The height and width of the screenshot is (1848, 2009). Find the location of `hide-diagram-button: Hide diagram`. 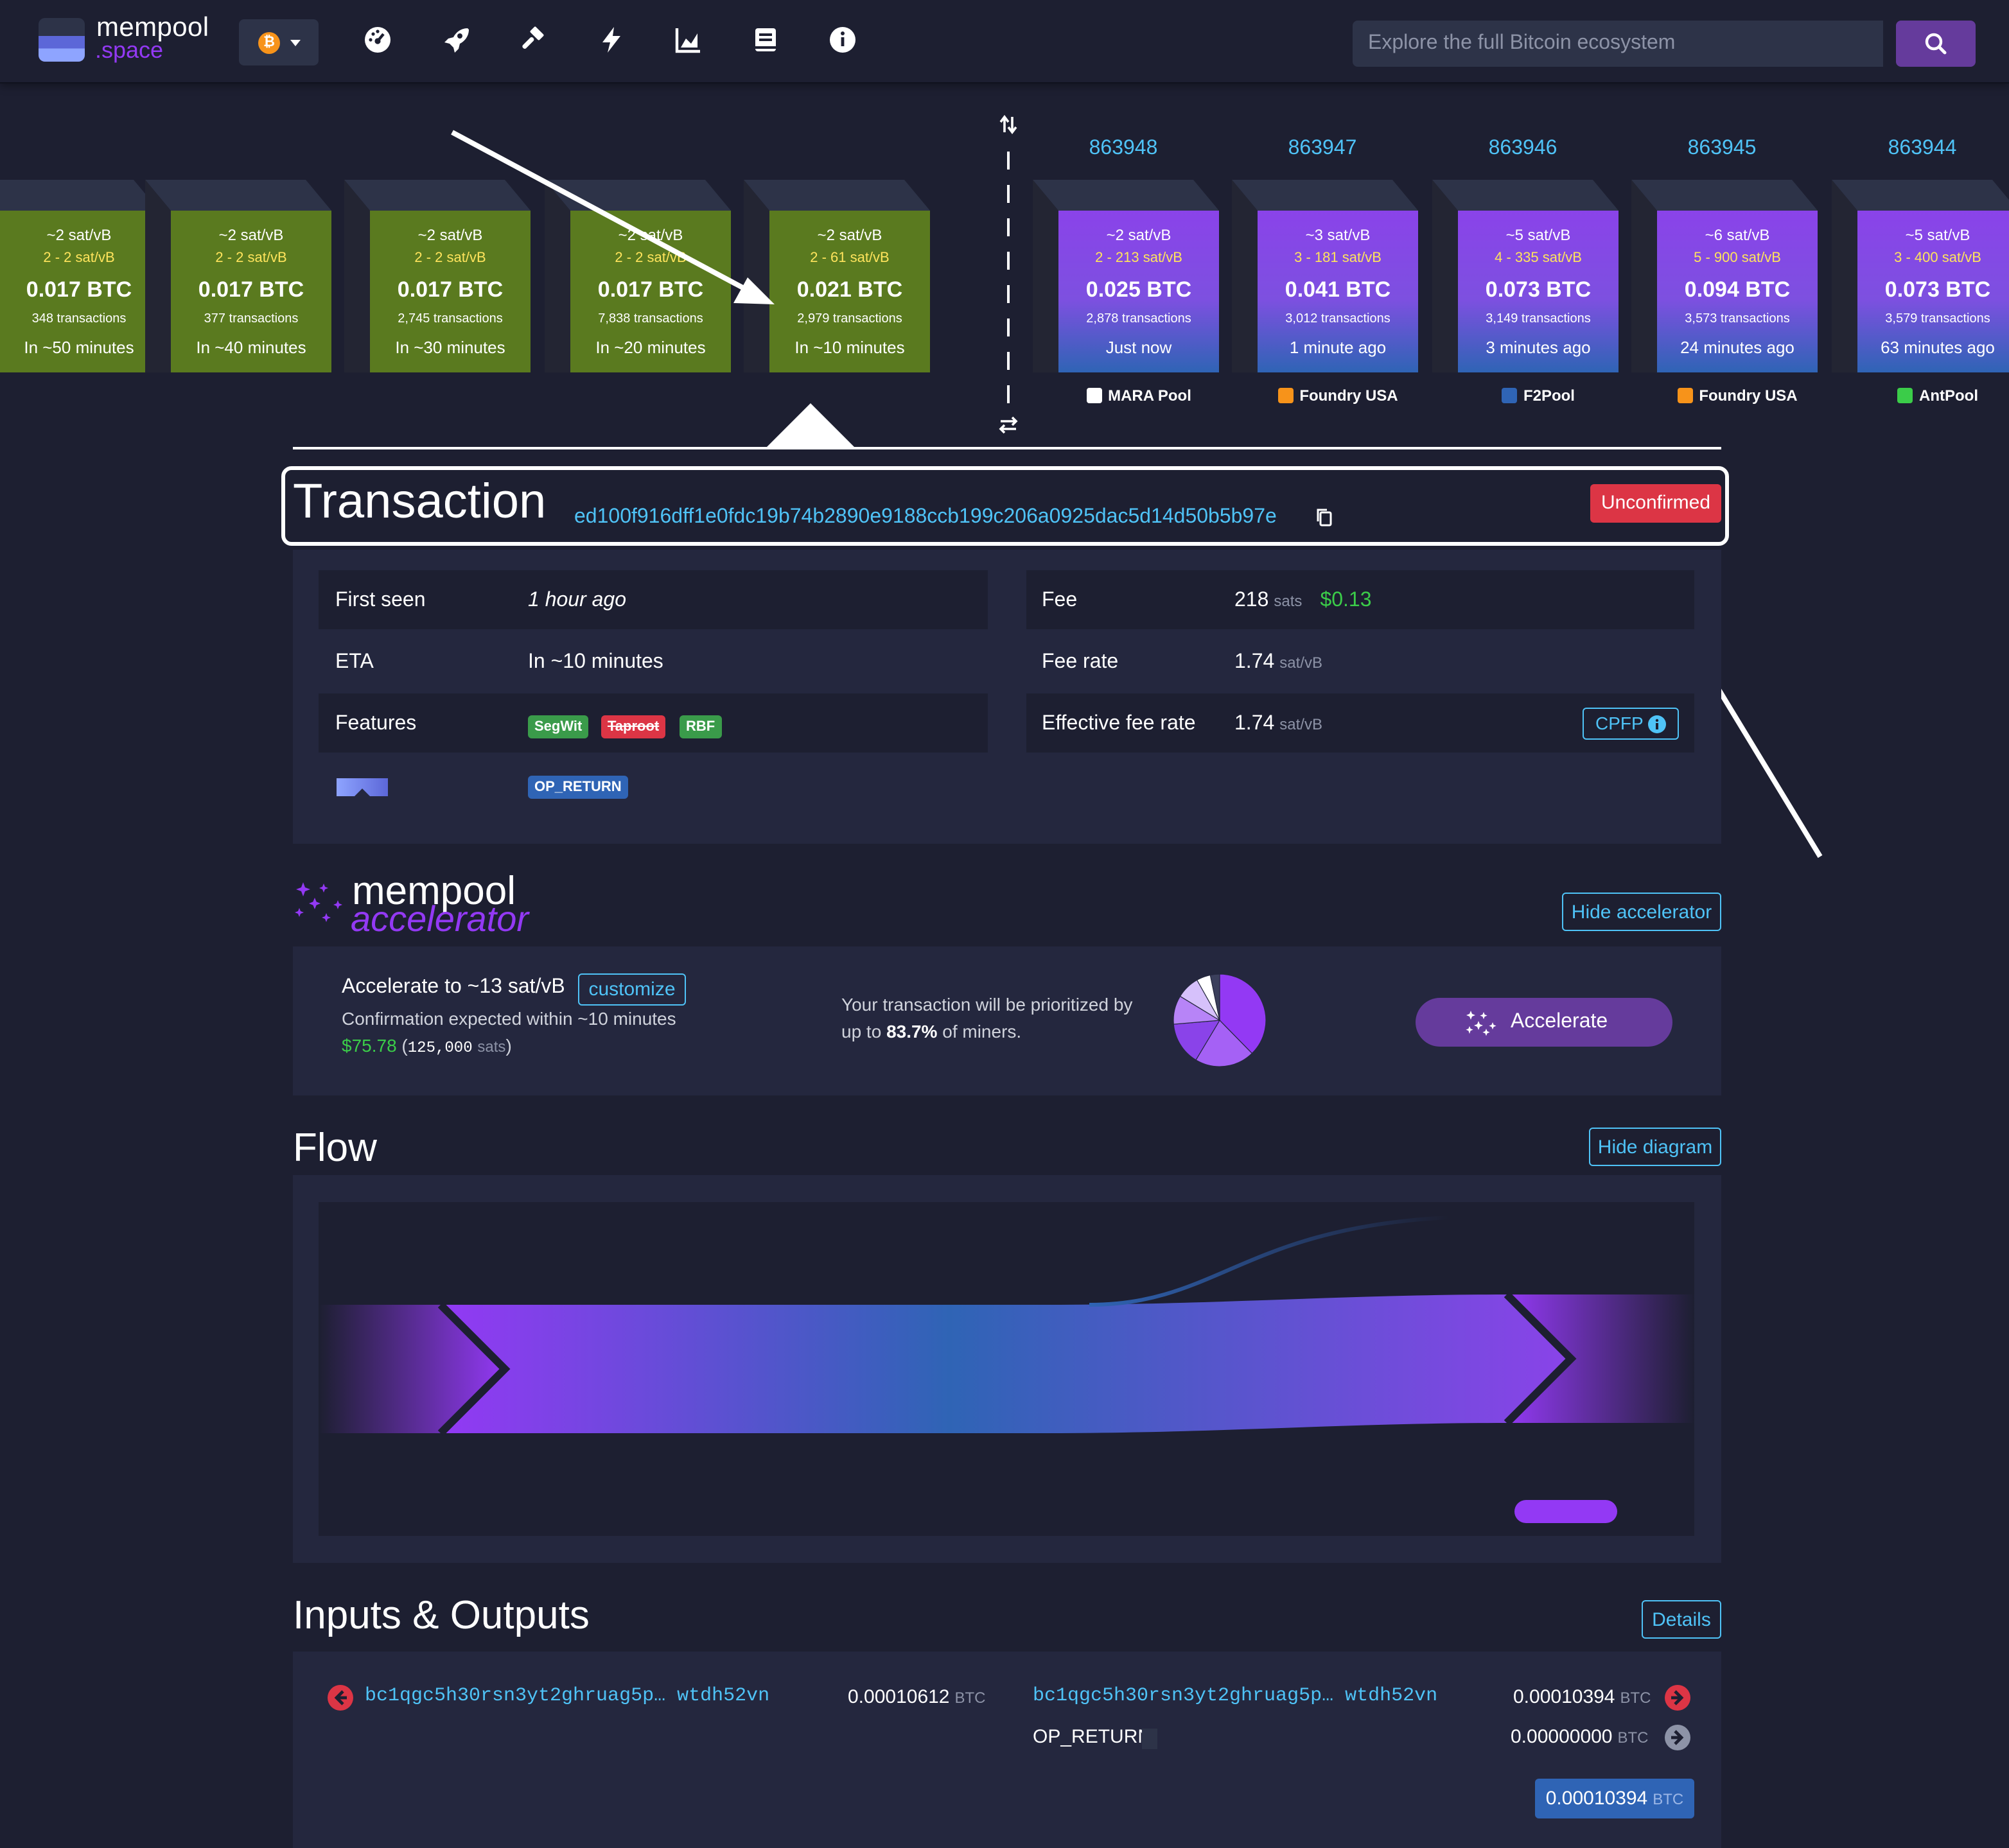

hide-diagram-button: Hide diagram is located at coordinates (1655, 1147).